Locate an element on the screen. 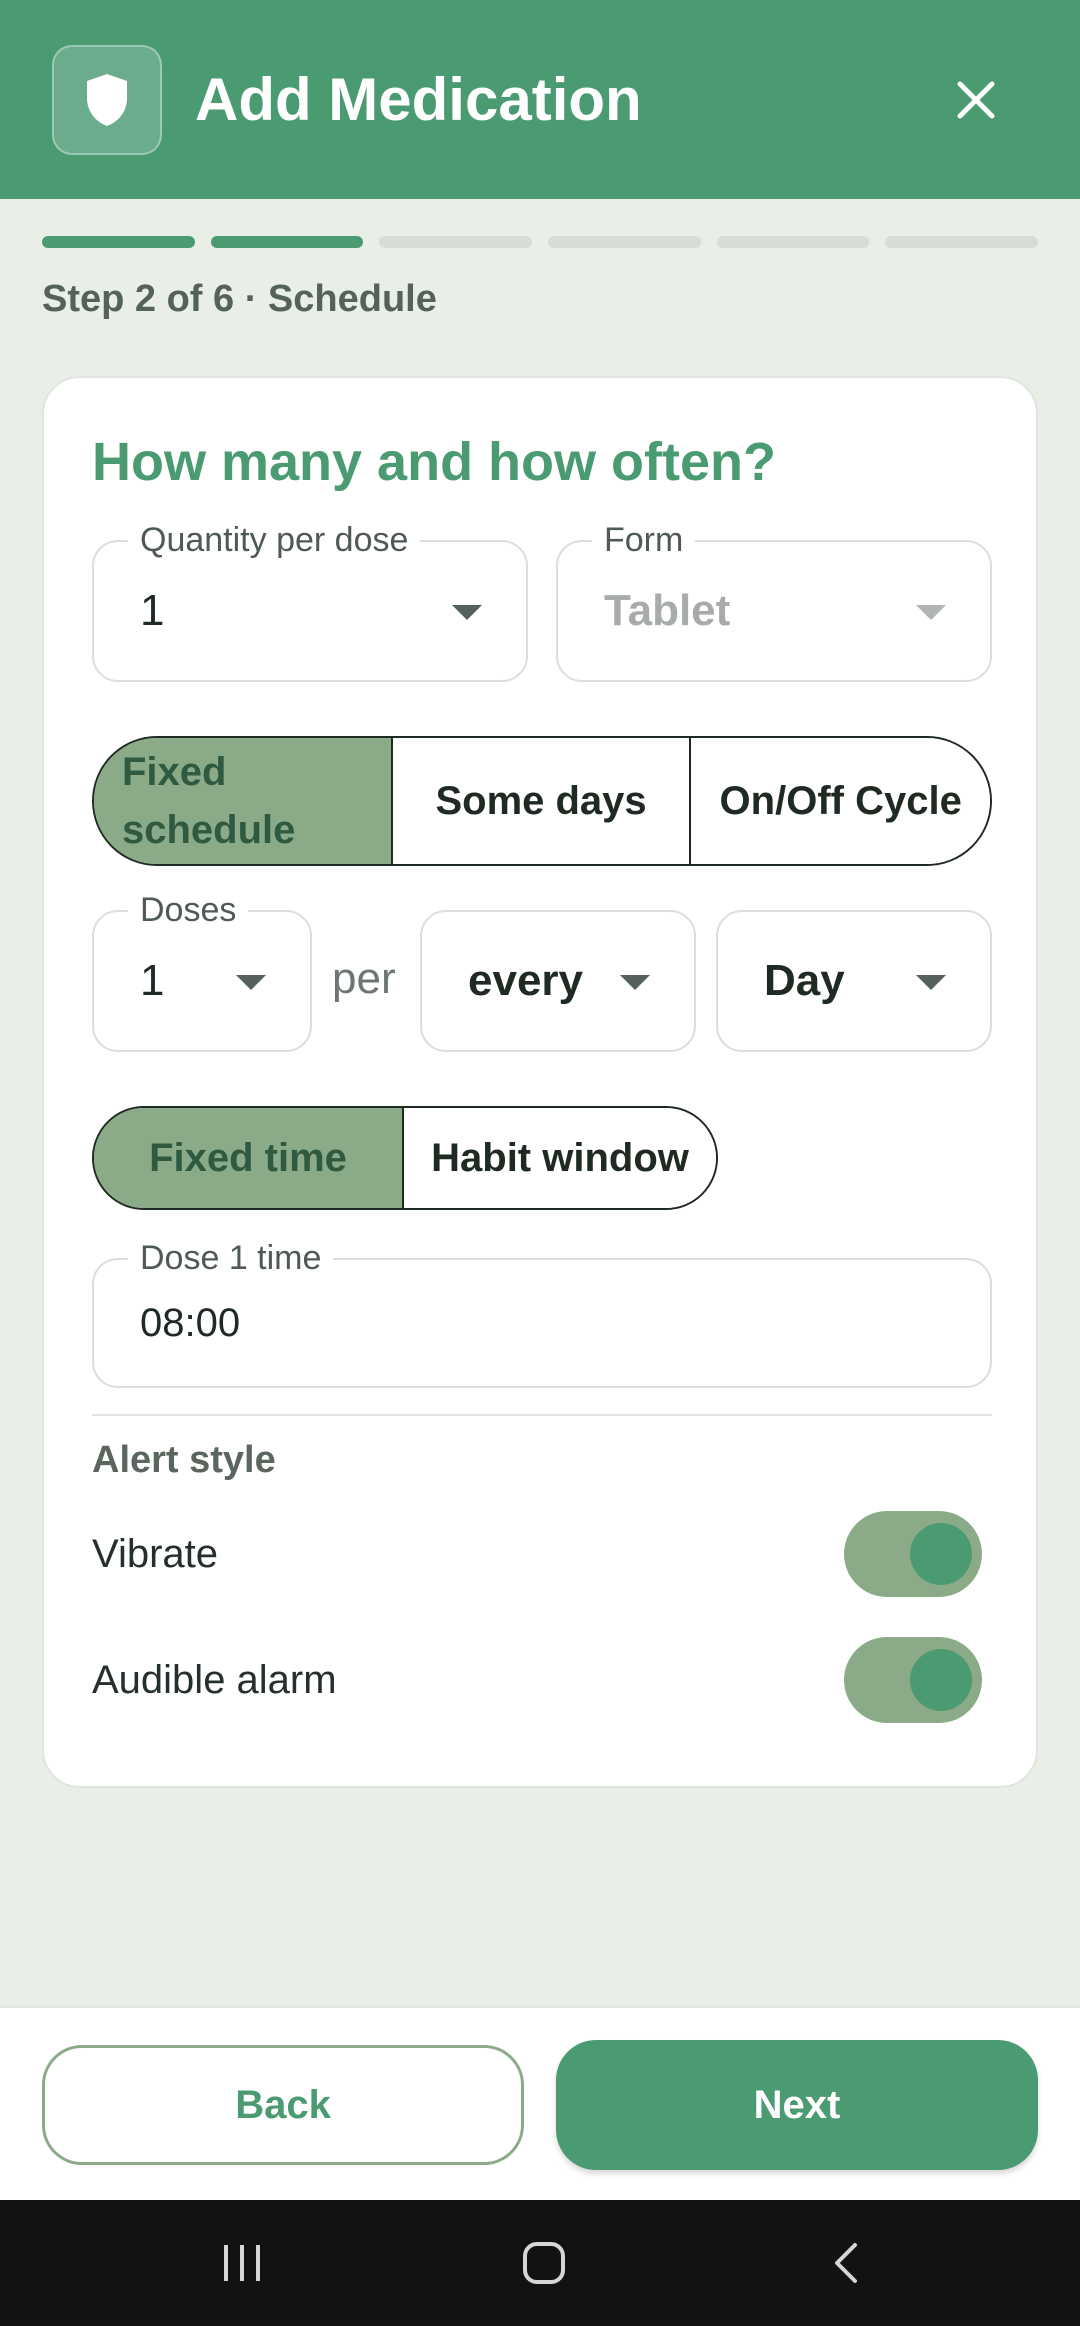  close-icon is located at coordinates (976, 100).